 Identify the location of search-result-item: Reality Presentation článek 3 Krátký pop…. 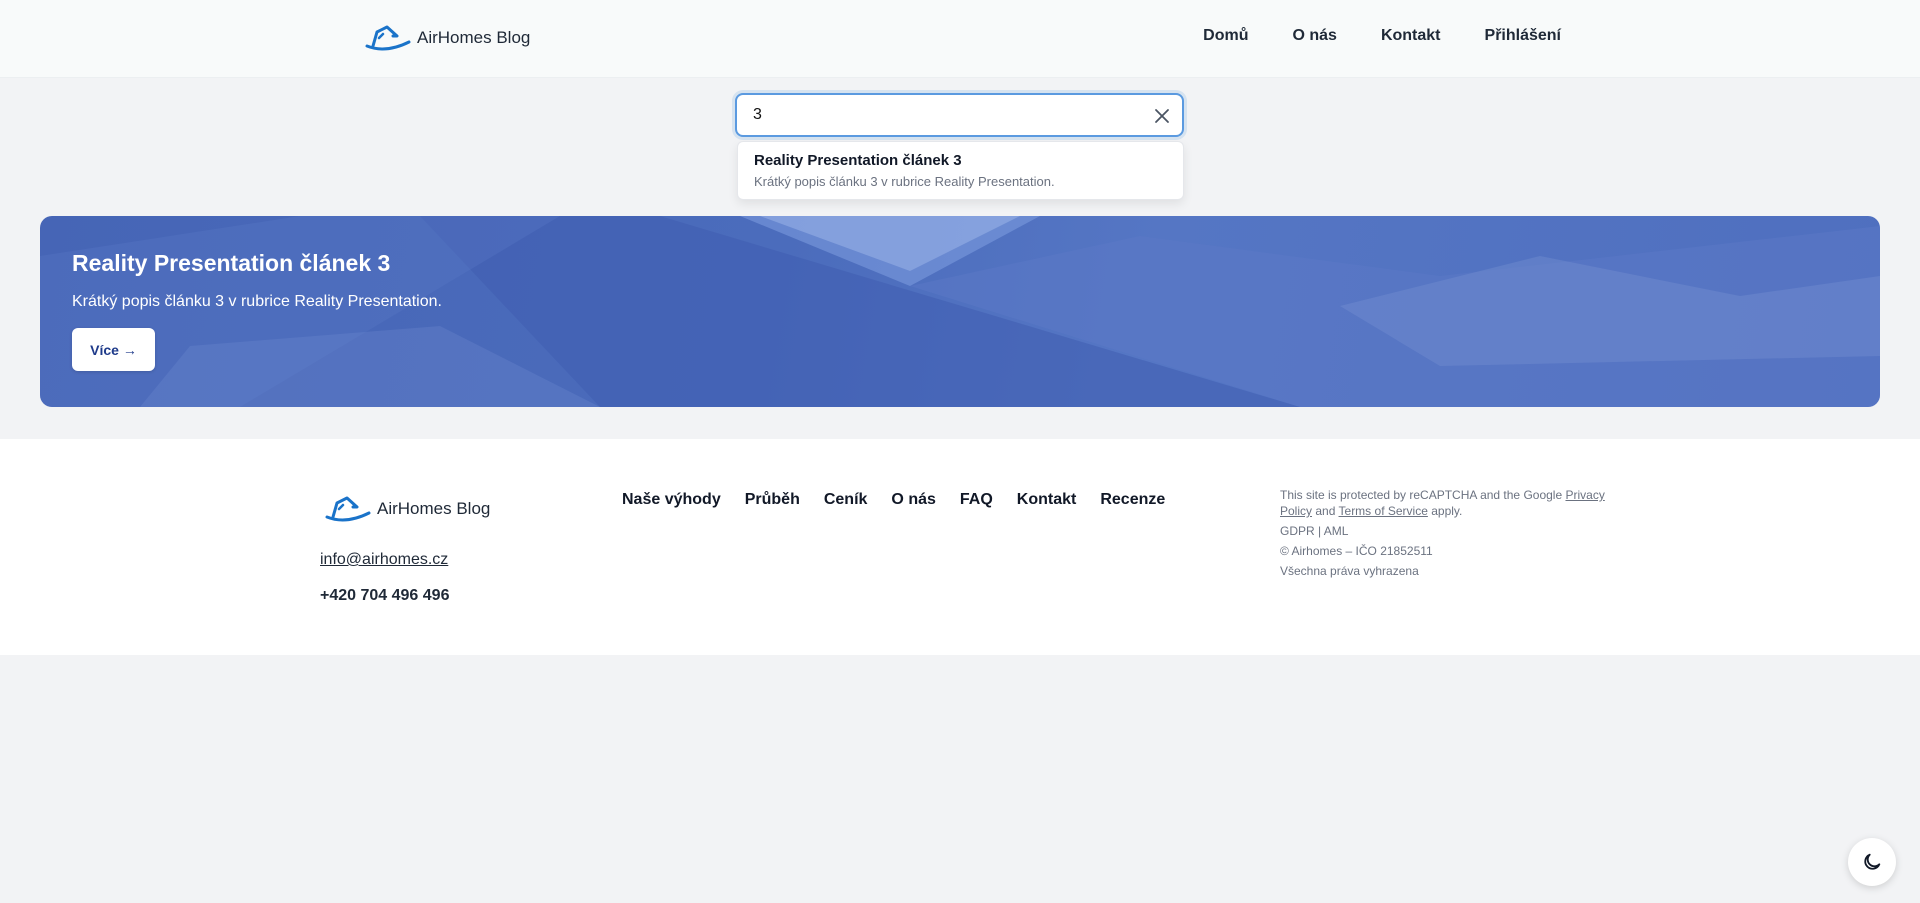
(960, 170).